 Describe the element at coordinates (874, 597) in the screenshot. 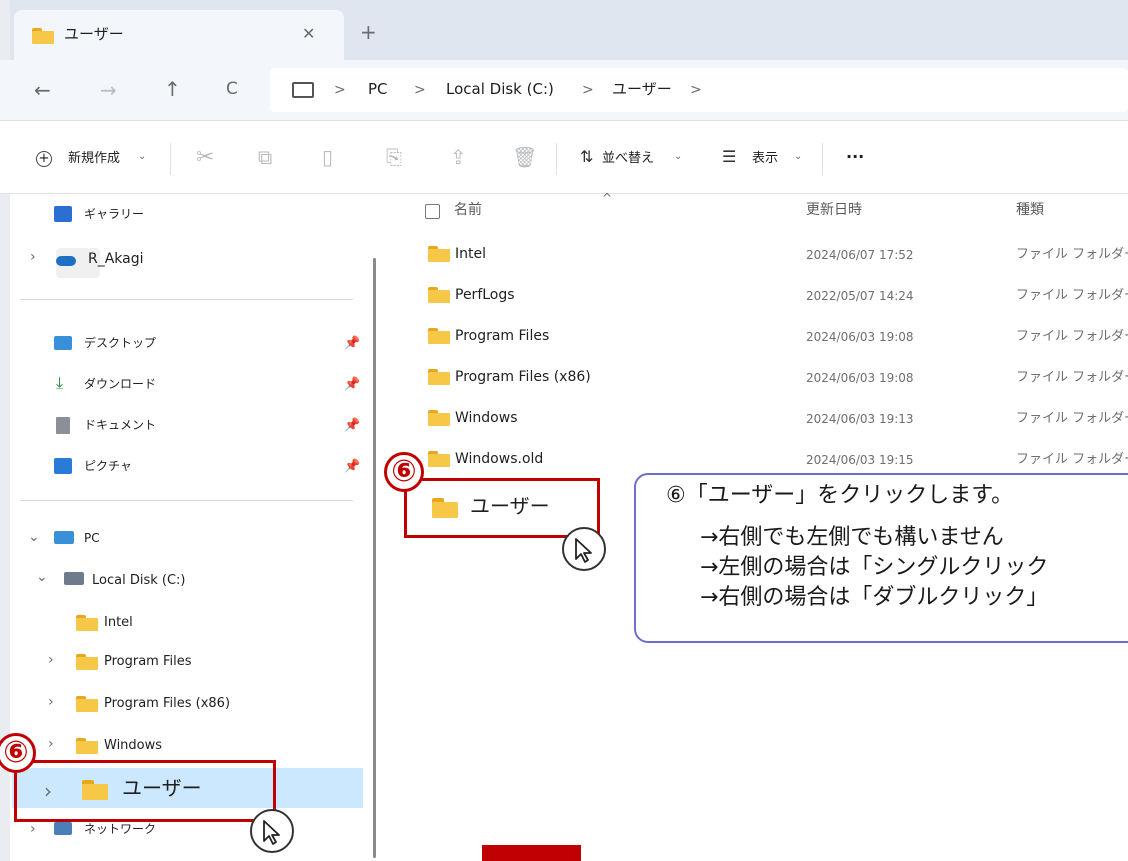

I see `callout-line-4: →右側の場合は「ダブルクリック」` at that location.